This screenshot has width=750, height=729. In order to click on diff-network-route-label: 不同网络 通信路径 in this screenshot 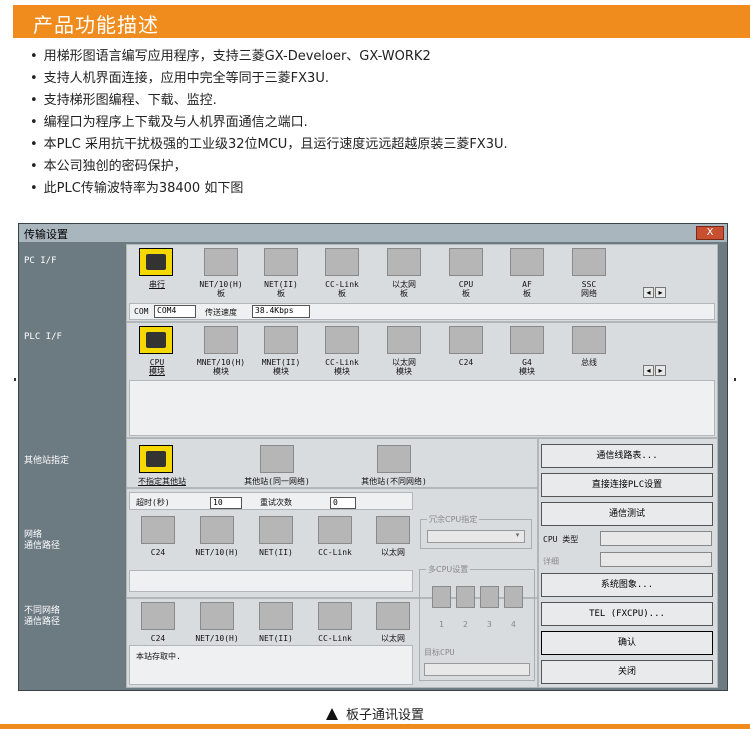, I will do `click(42, 616)`.